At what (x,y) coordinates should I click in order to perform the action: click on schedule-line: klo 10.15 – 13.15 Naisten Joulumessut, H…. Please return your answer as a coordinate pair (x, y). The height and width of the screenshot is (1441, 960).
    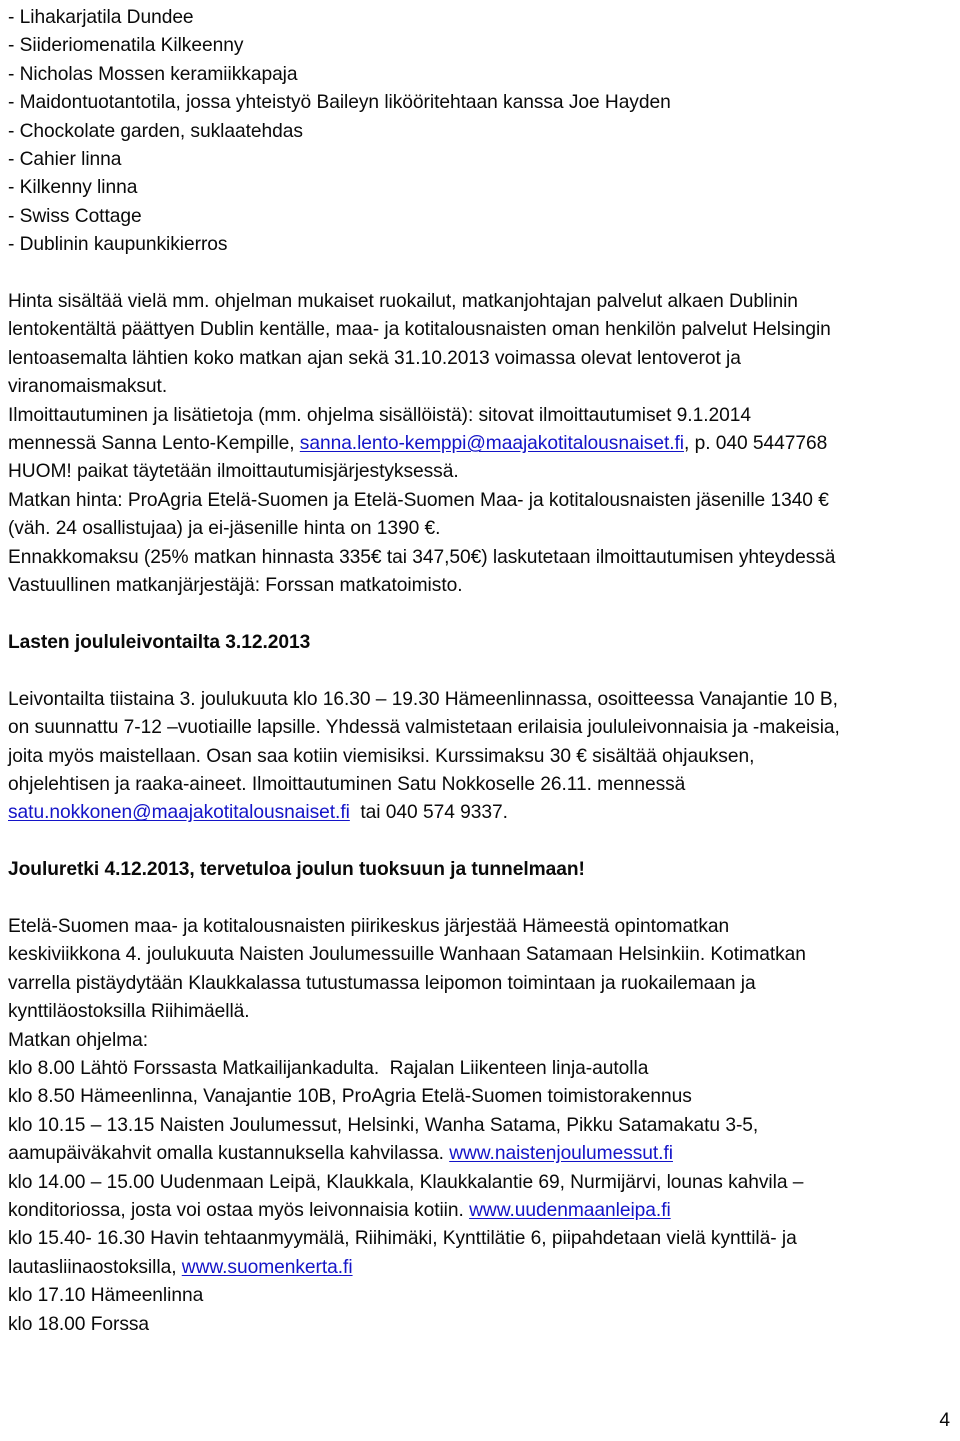
    Looking at the image, I should click on (383, 1125).